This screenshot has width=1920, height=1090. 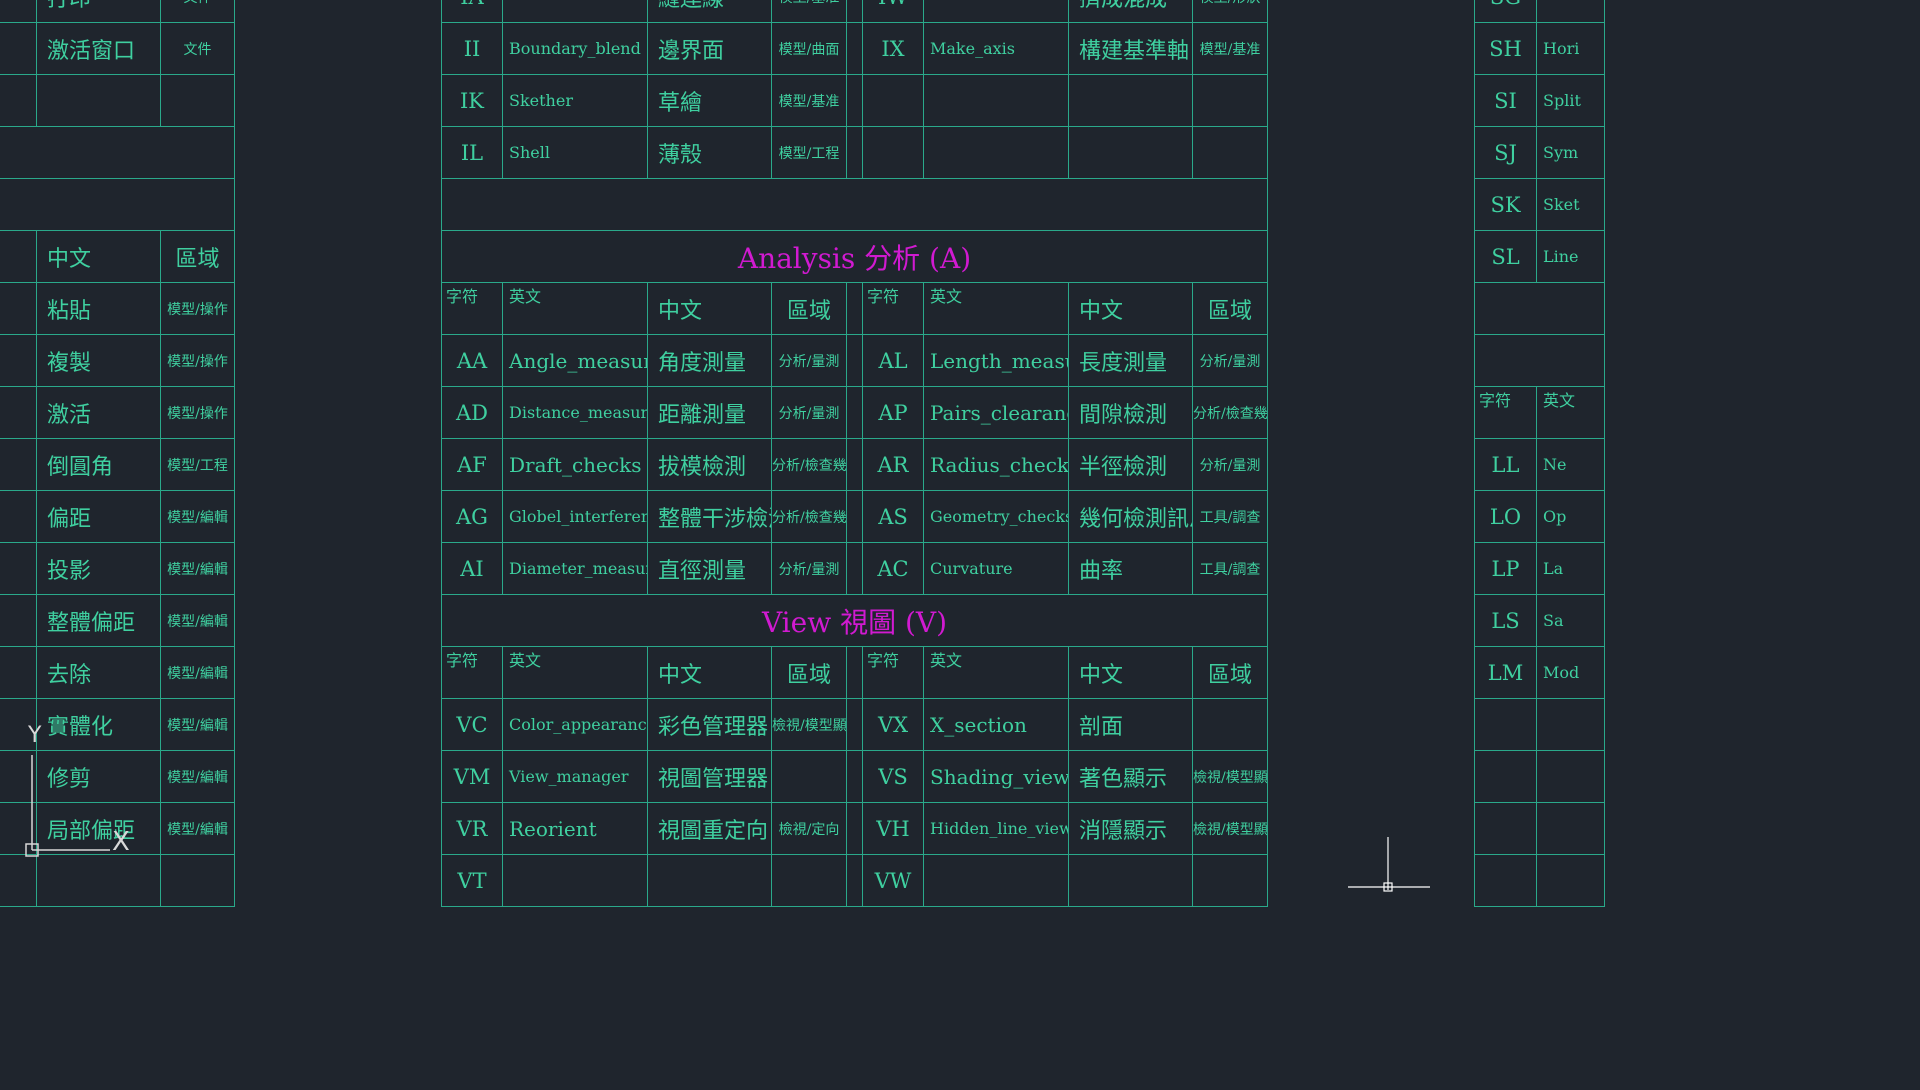 What do you see at coordinates (1539, 516) in the screenshot?
I see `table-row: LO Op` at bounding box center [1539, 516].